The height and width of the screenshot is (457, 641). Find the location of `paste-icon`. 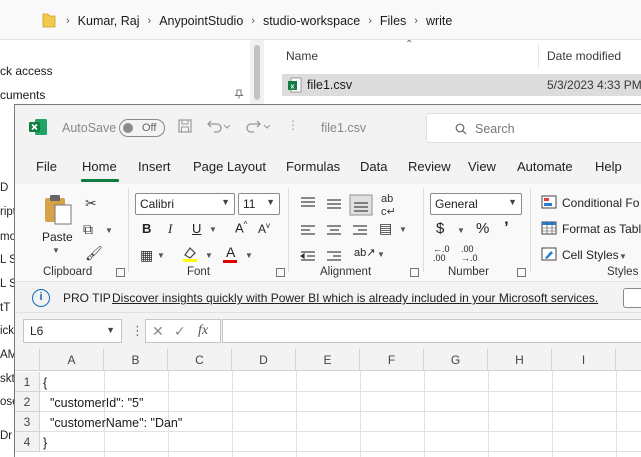

paste-icon is located at coordinates (58, 209).